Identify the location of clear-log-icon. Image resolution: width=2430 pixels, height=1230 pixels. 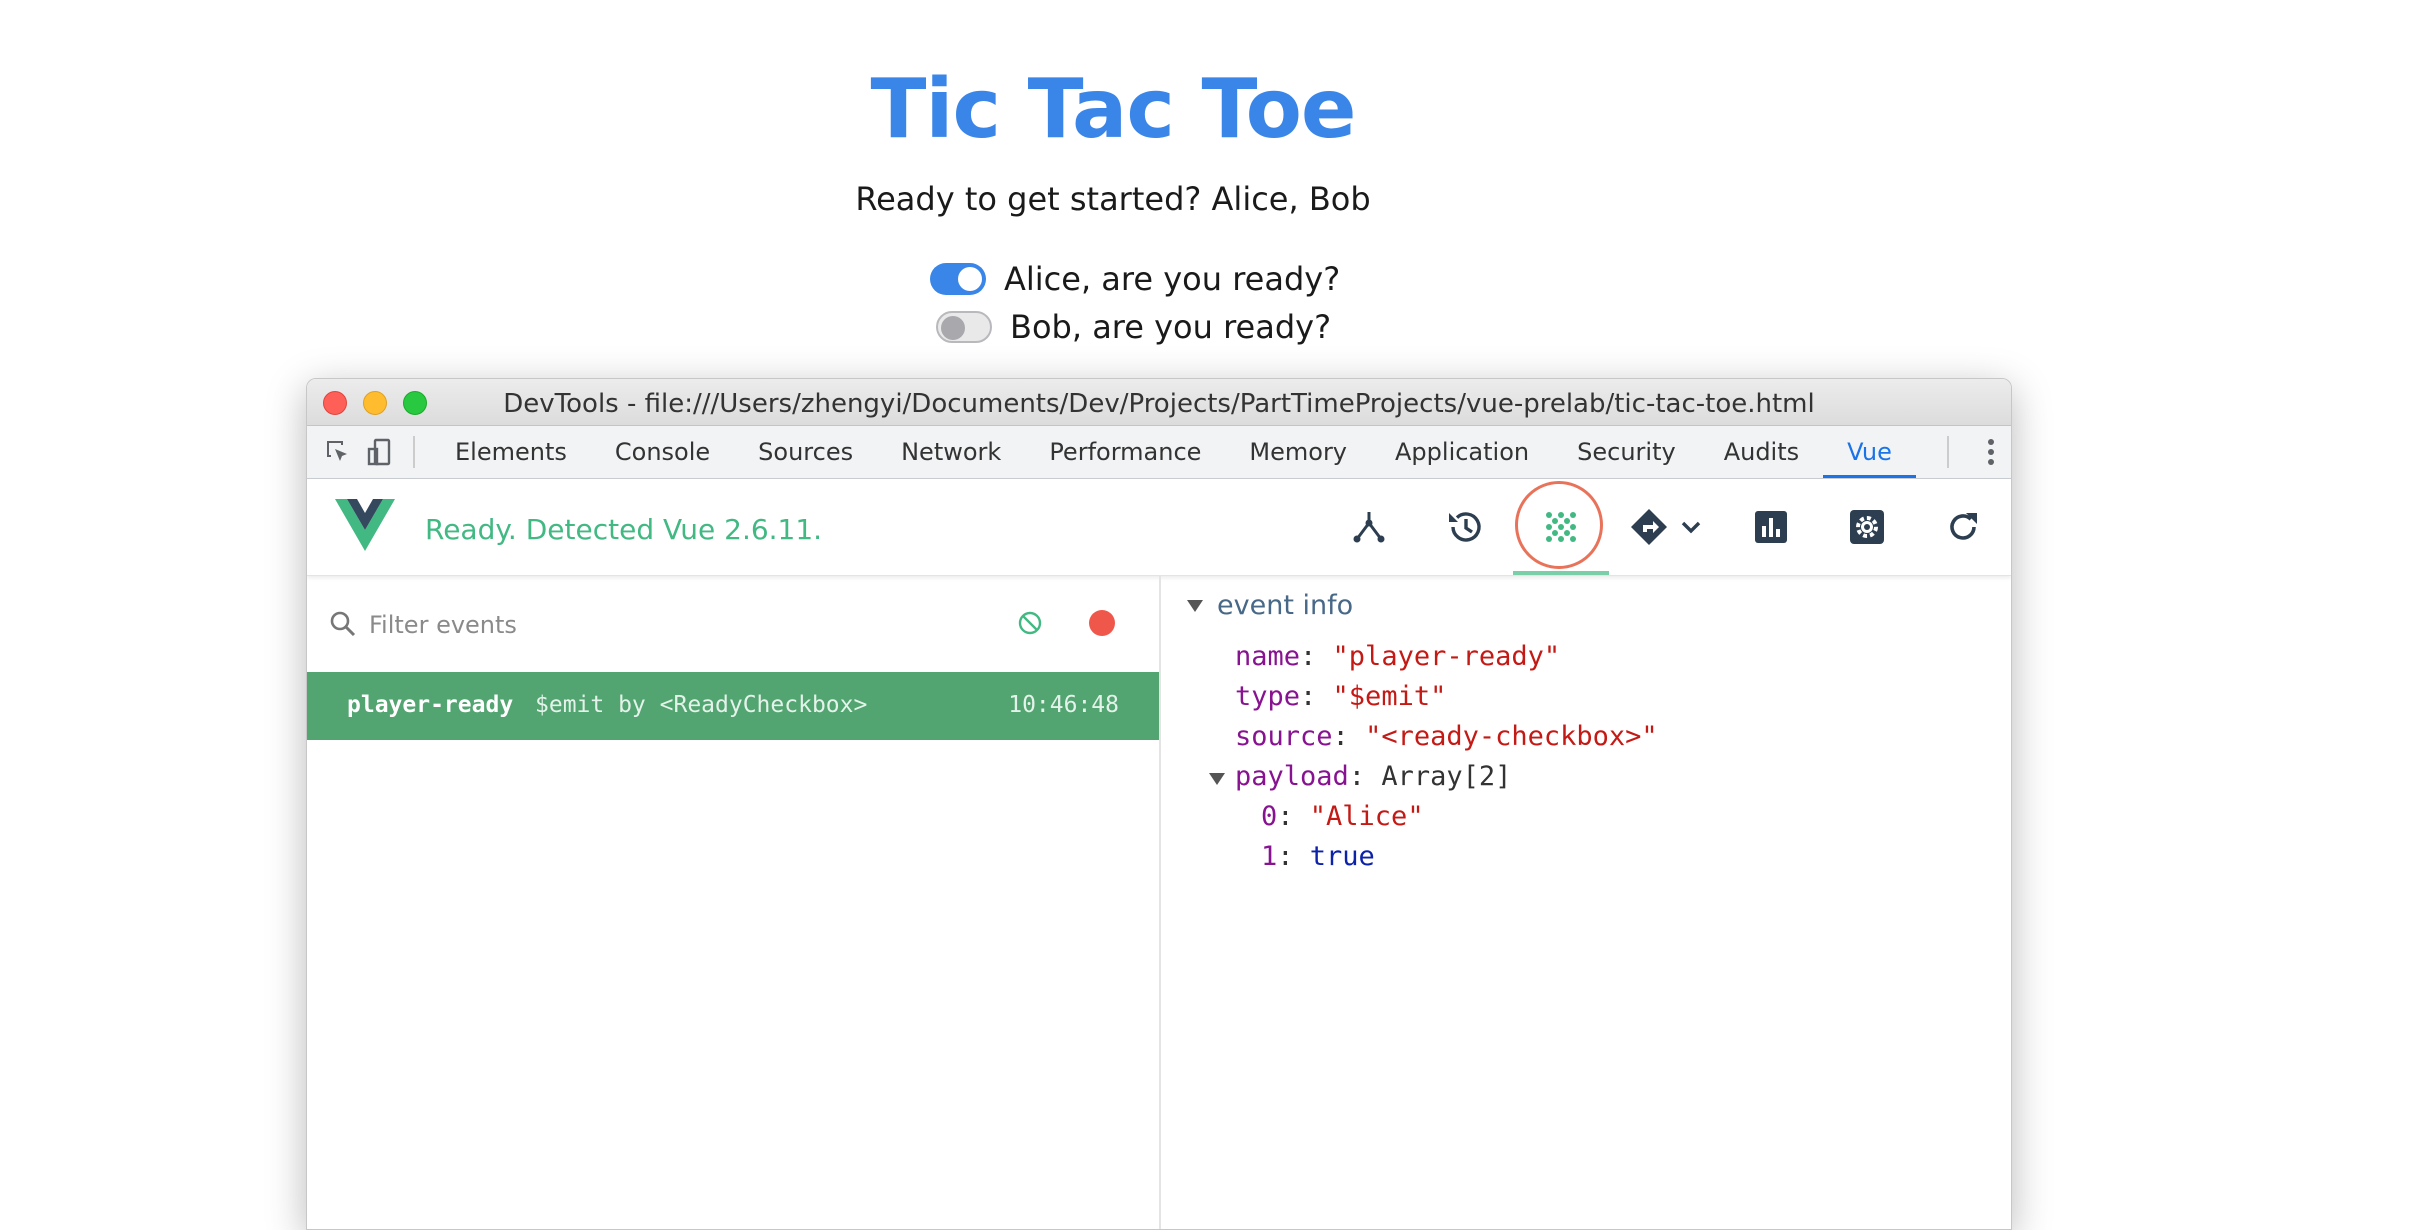
(1030, 623).